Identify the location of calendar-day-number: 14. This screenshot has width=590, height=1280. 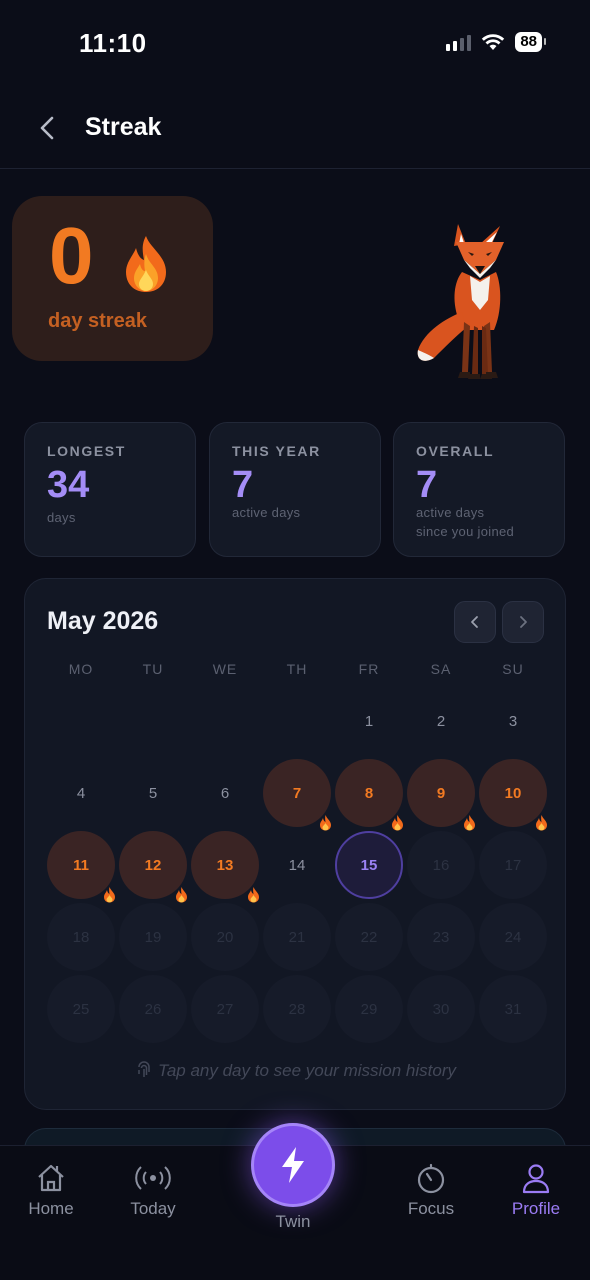
(297, 865).